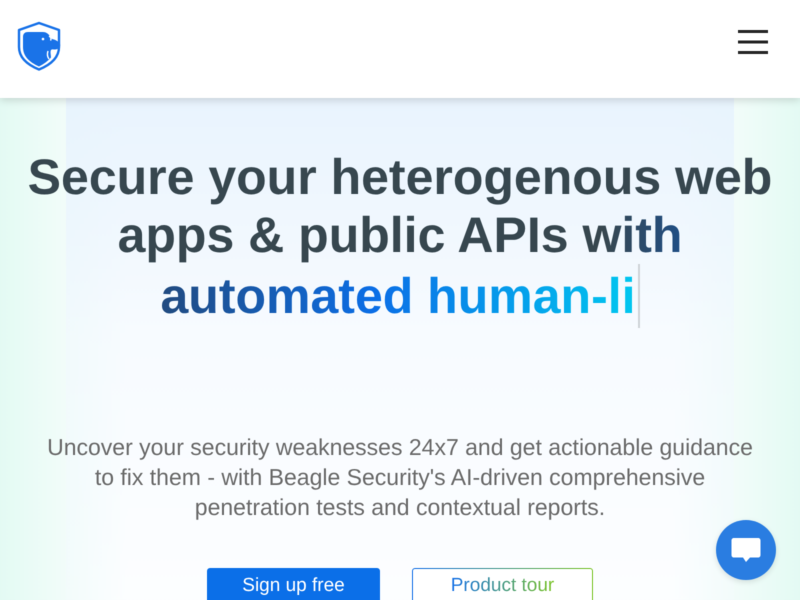 The width and height of the screenshot is (800, 600). What do you see at coordinates (746, 550) in the screenshot?
I see `chat-bubble-icon` at bounding box center [746, 550].